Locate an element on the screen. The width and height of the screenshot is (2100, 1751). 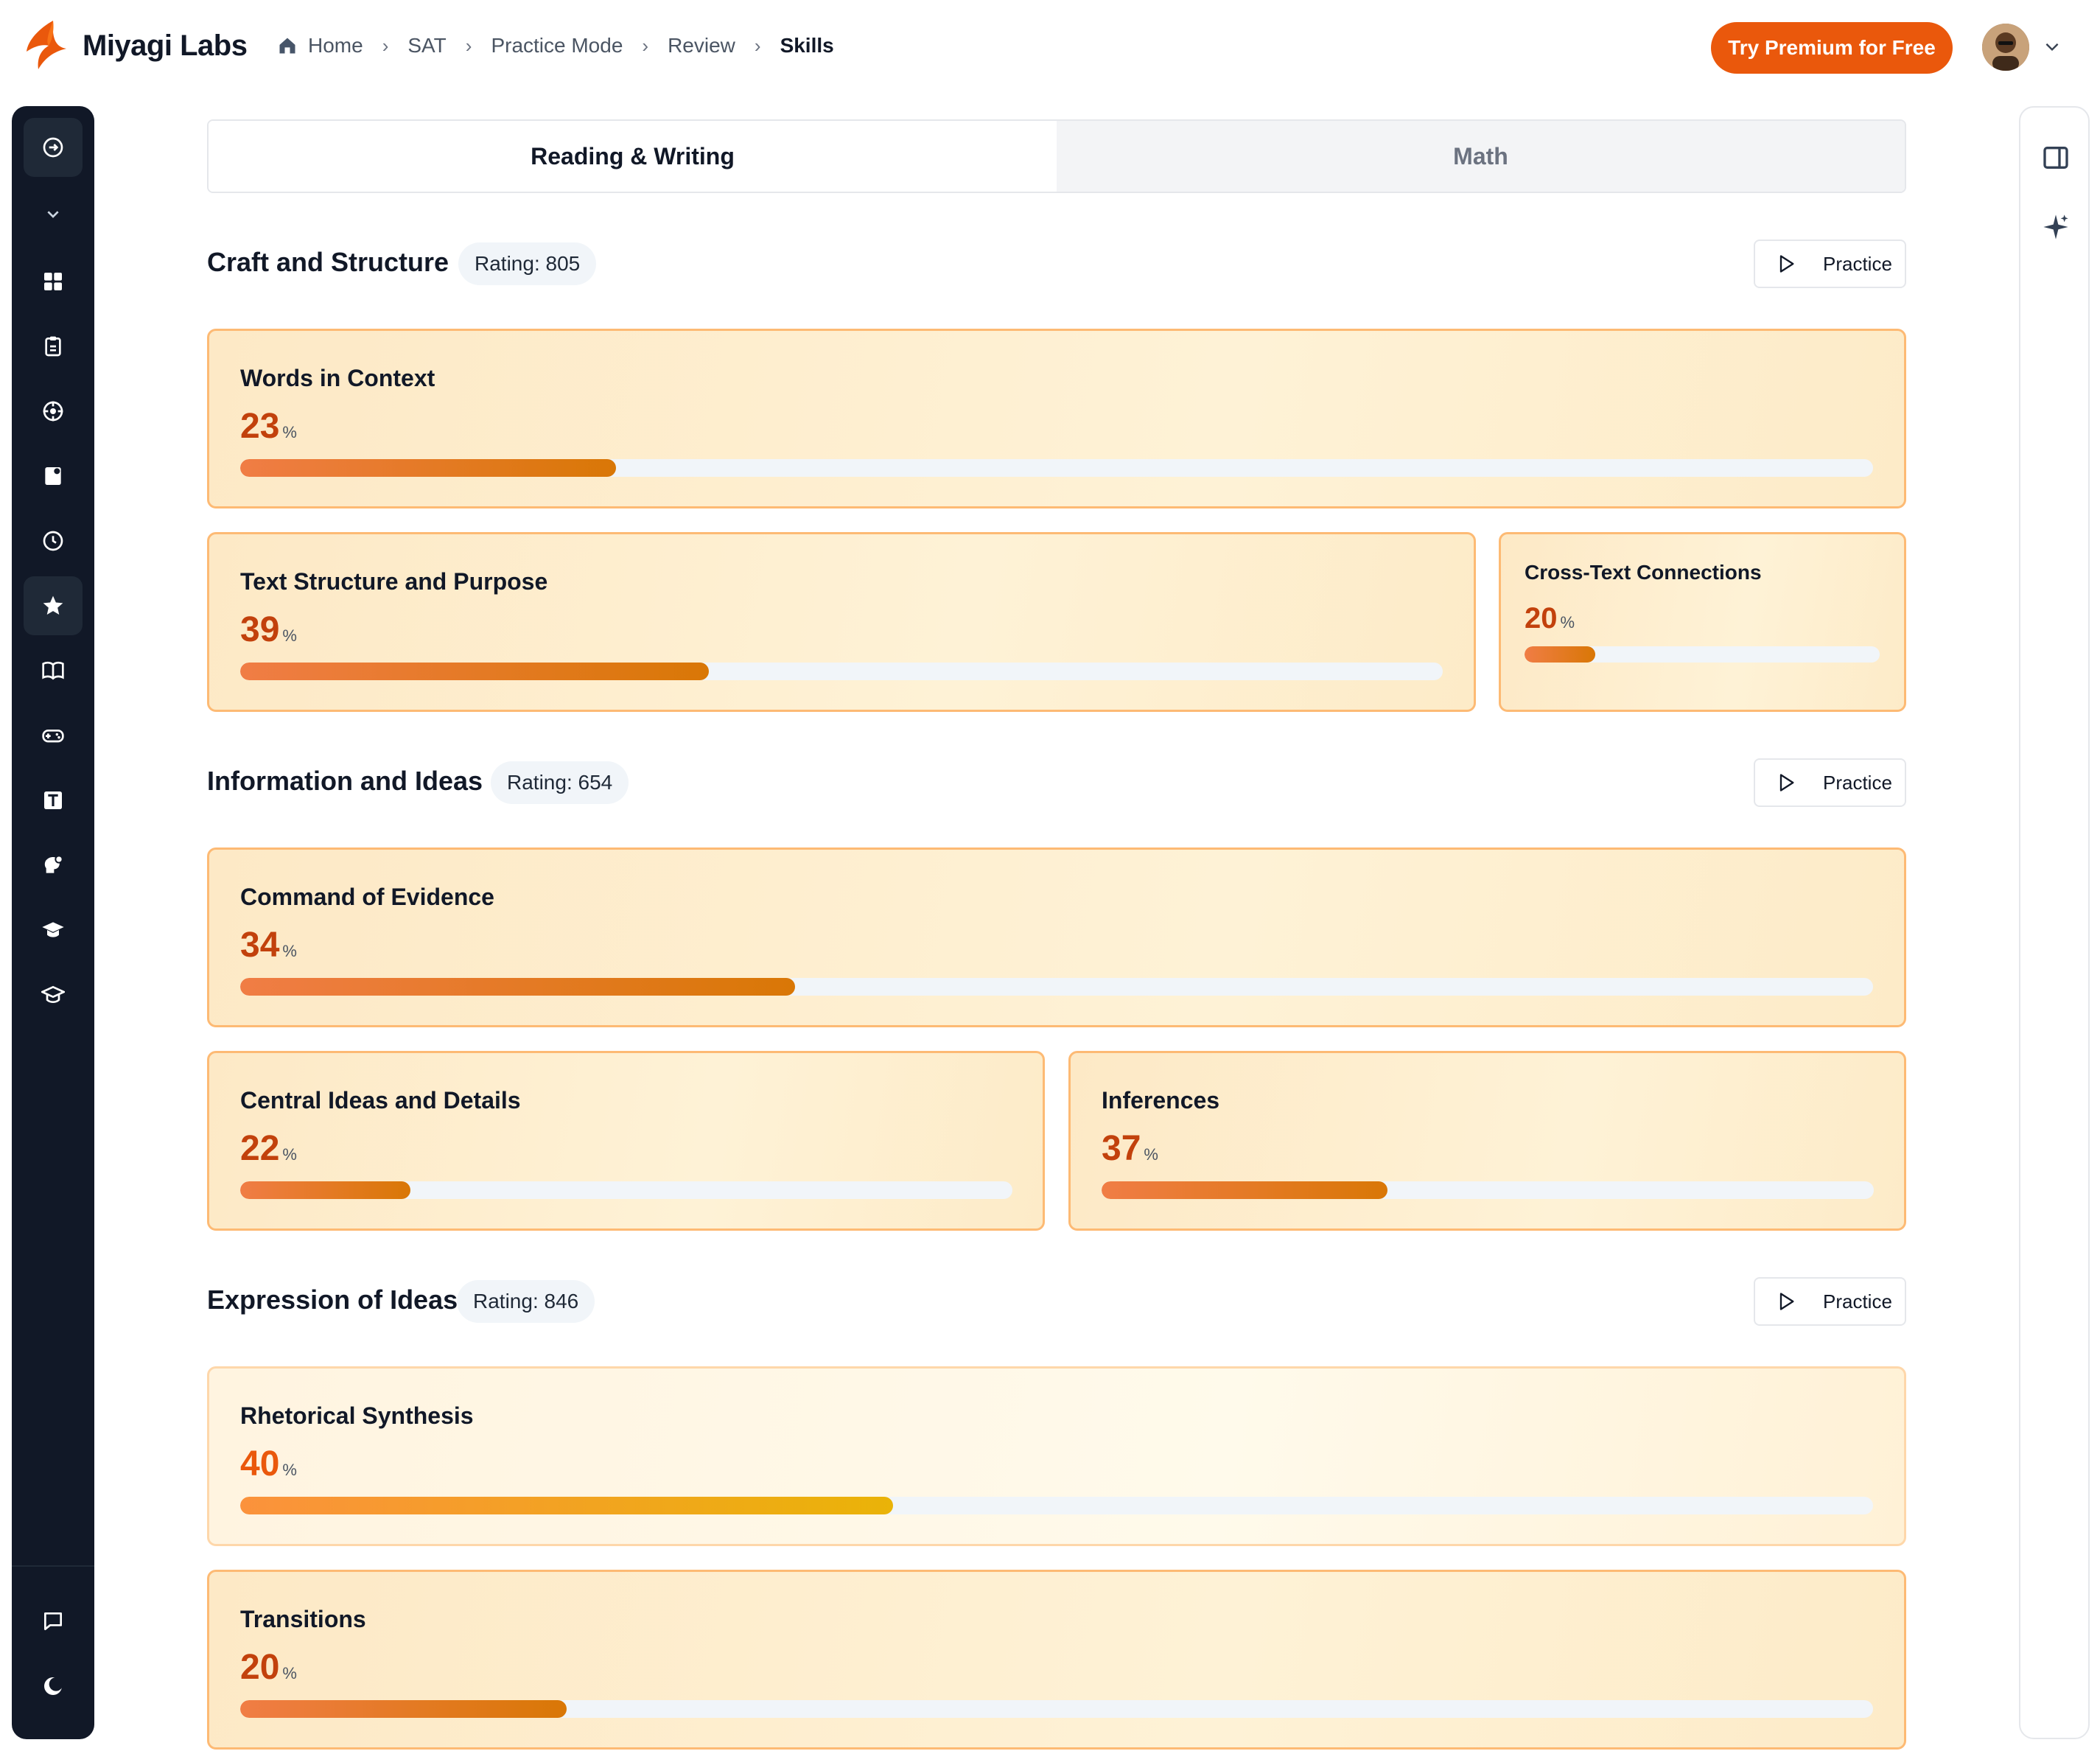
target-icon is located at coordinates (53, 411).